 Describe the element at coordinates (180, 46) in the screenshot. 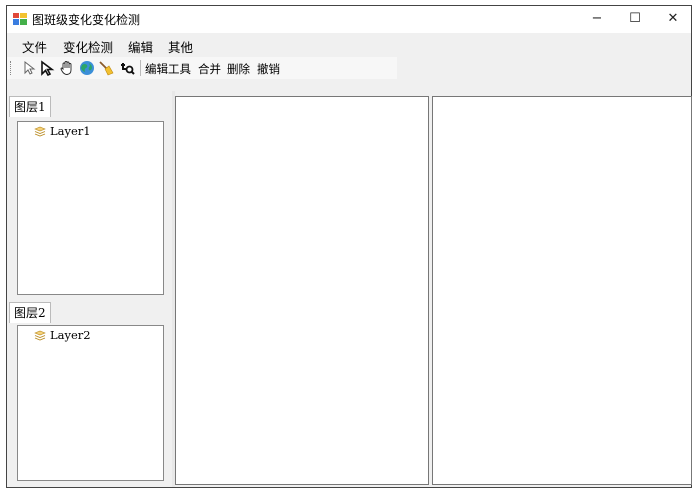

I see `menu-other: 其他` at that location.